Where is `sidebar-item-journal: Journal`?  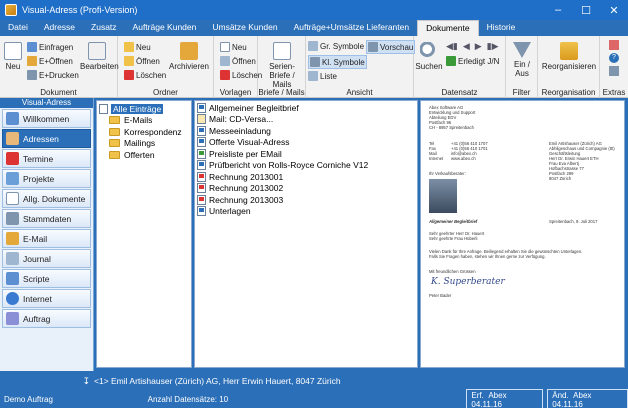 sidebar-item-journal: Journal is located at coordinates (46, 258).